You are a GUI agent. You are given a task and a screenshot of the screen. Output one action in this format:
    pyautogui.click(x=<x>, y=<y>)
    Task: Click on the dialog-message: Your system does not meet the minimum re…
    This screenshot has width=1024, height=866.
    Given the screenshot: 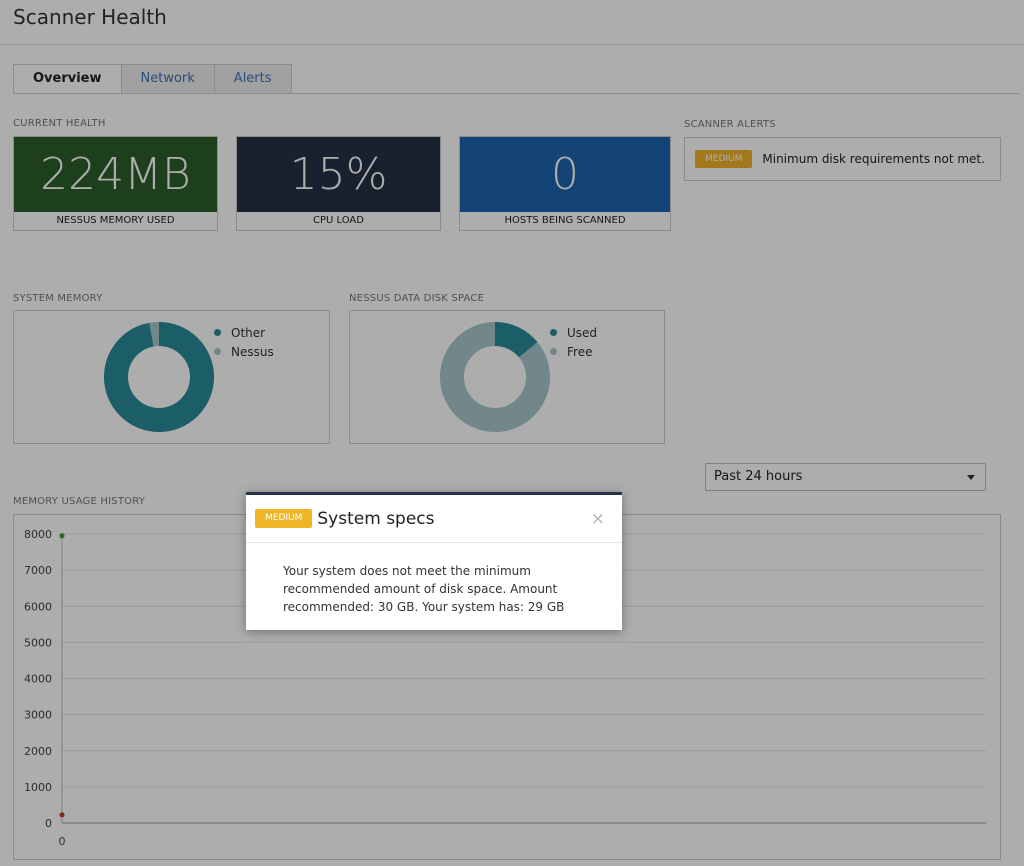 What is the action you would take?
    pyautogui.click(x=424, y=589)
    